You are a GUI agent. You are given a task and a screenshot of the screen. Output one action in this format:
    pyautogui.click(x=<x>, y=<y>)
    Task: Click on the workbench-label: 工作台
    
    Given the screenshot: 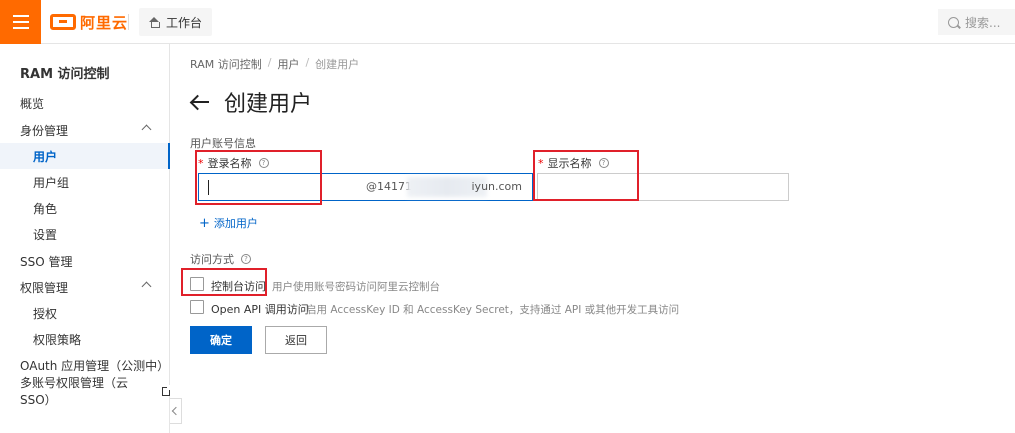 What is the action you would take?
    pyautogui.click(x=184, y=22)
    